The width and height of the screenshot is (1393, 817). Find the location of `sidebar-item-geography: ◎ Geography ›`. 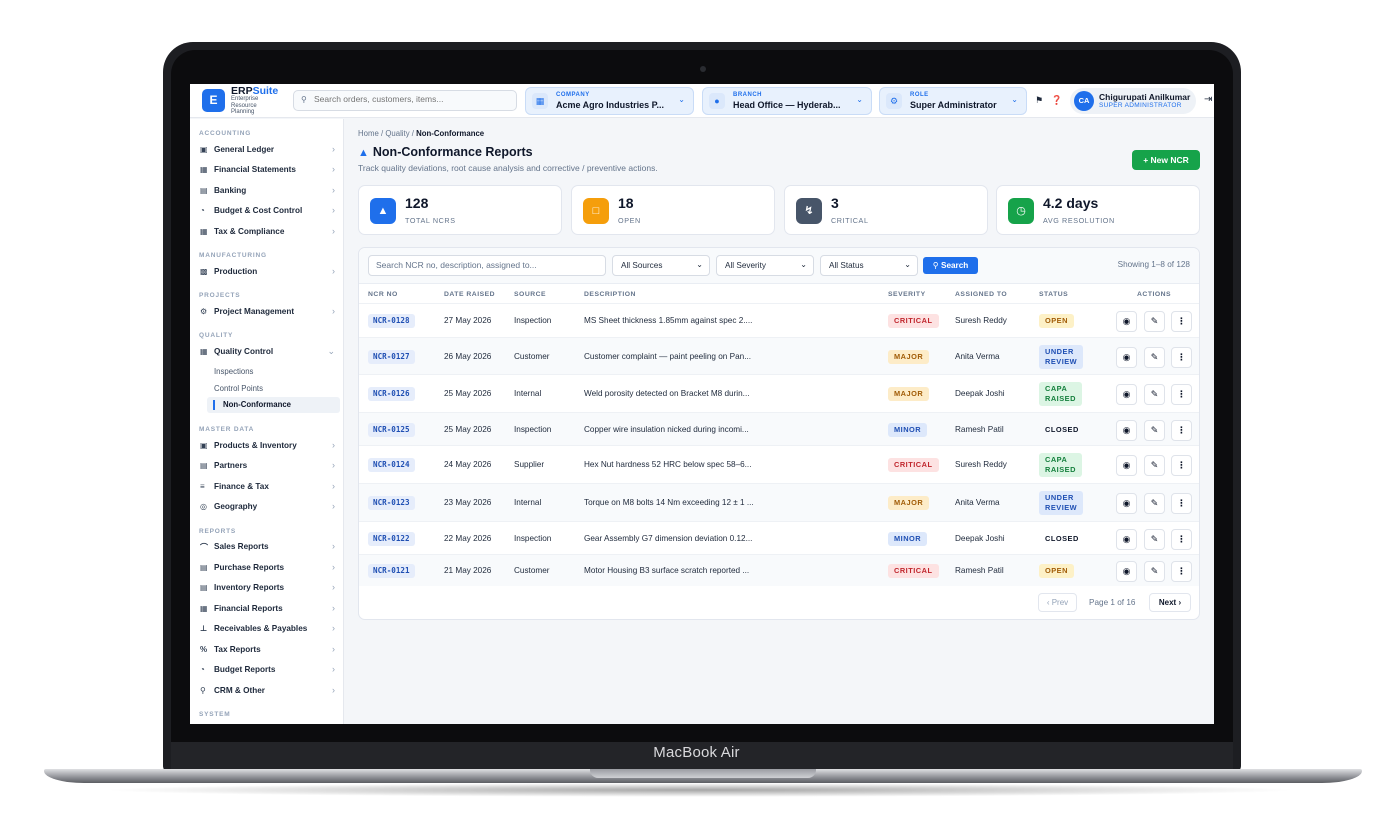

sidebar-item-geography: ◎ Geography › is located at coordinates (269, 508).